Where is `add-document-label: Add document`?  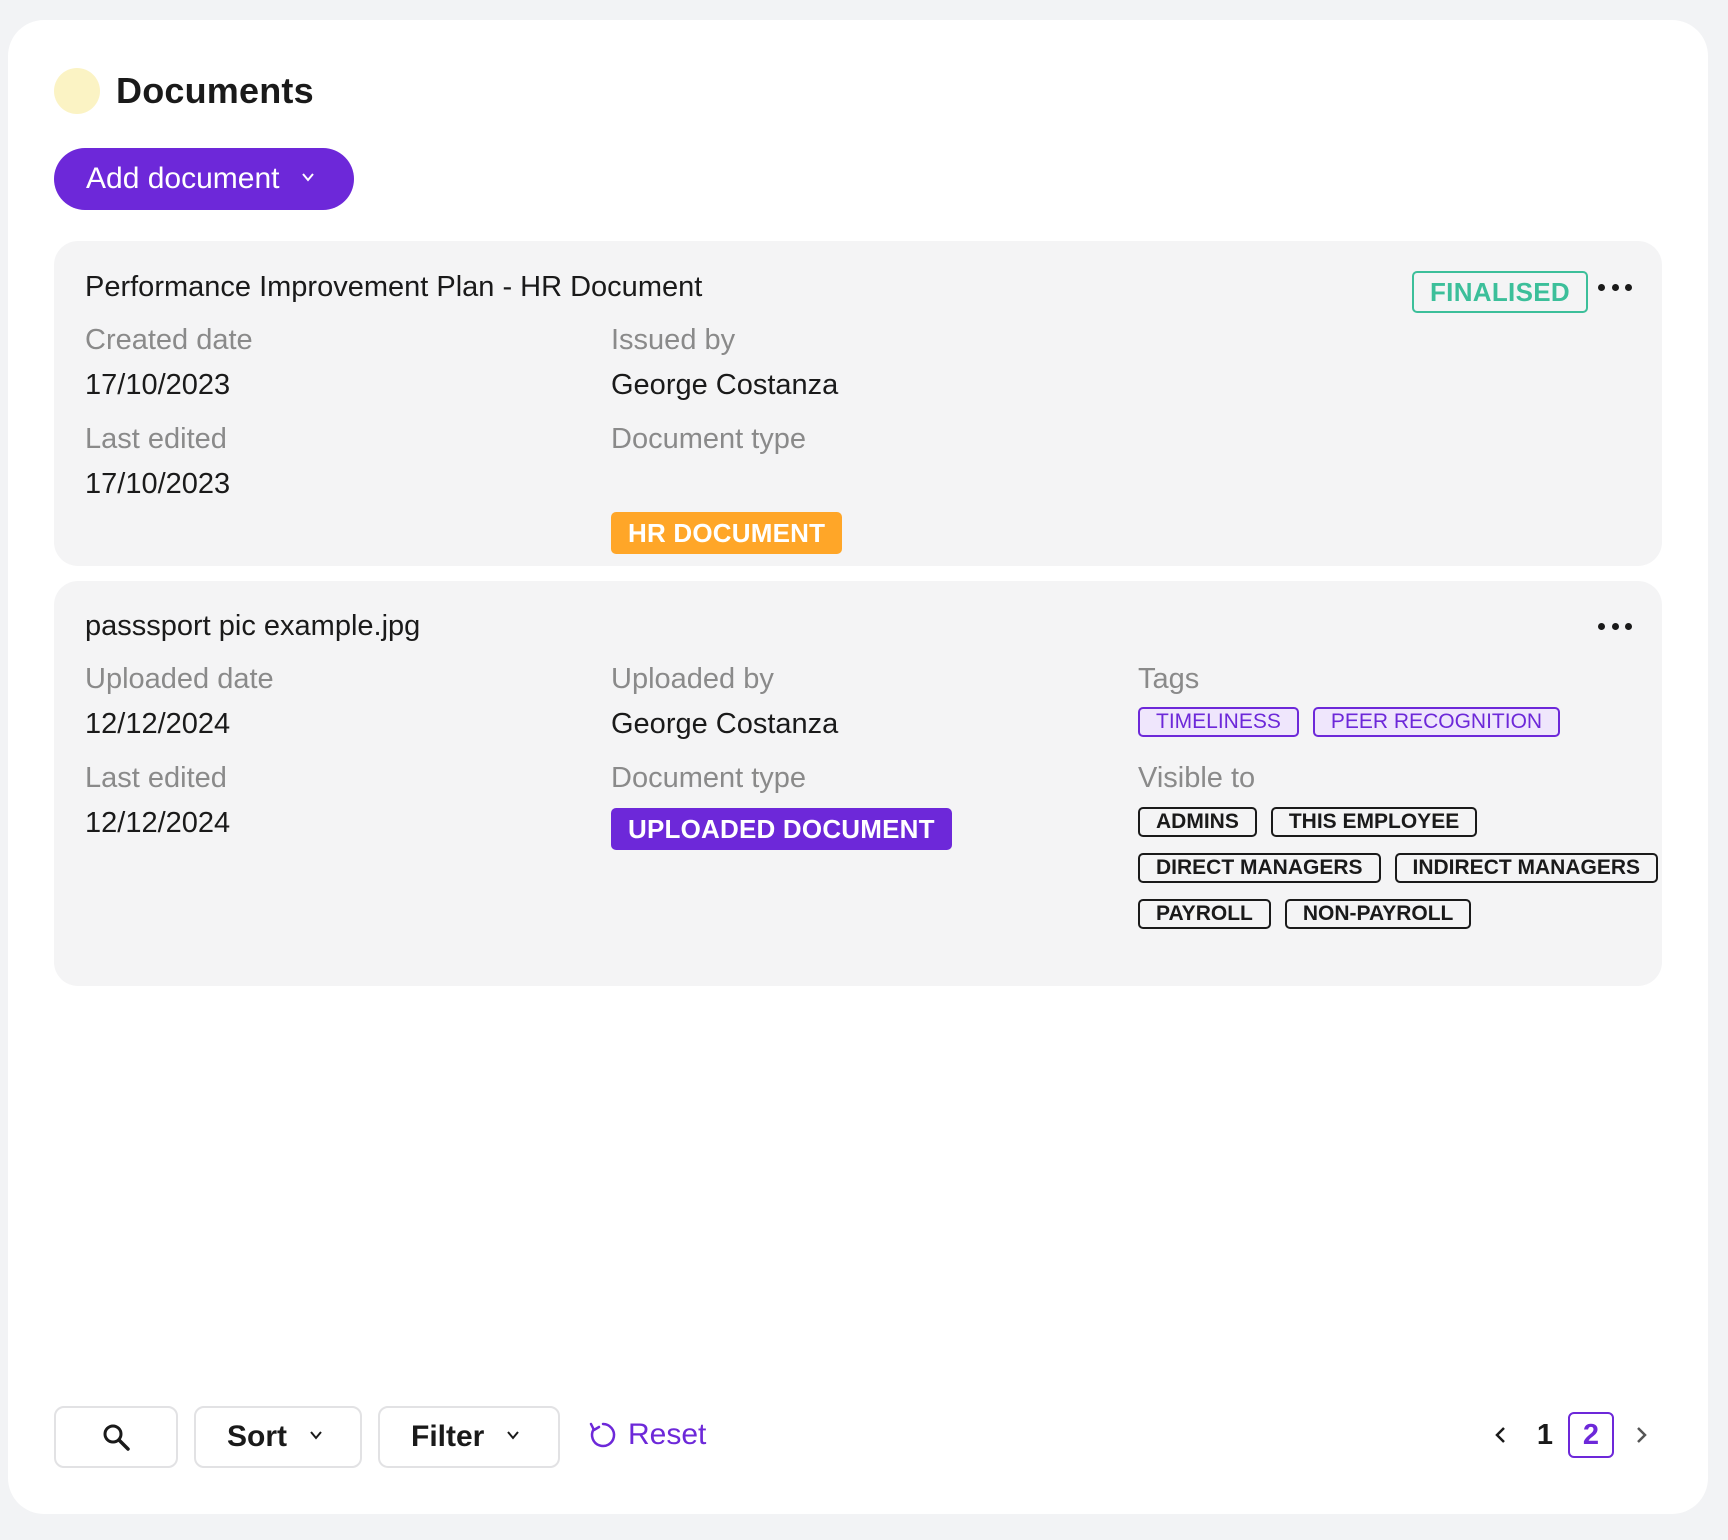
add-document-label: Add document is located at coordinates (183, 178).